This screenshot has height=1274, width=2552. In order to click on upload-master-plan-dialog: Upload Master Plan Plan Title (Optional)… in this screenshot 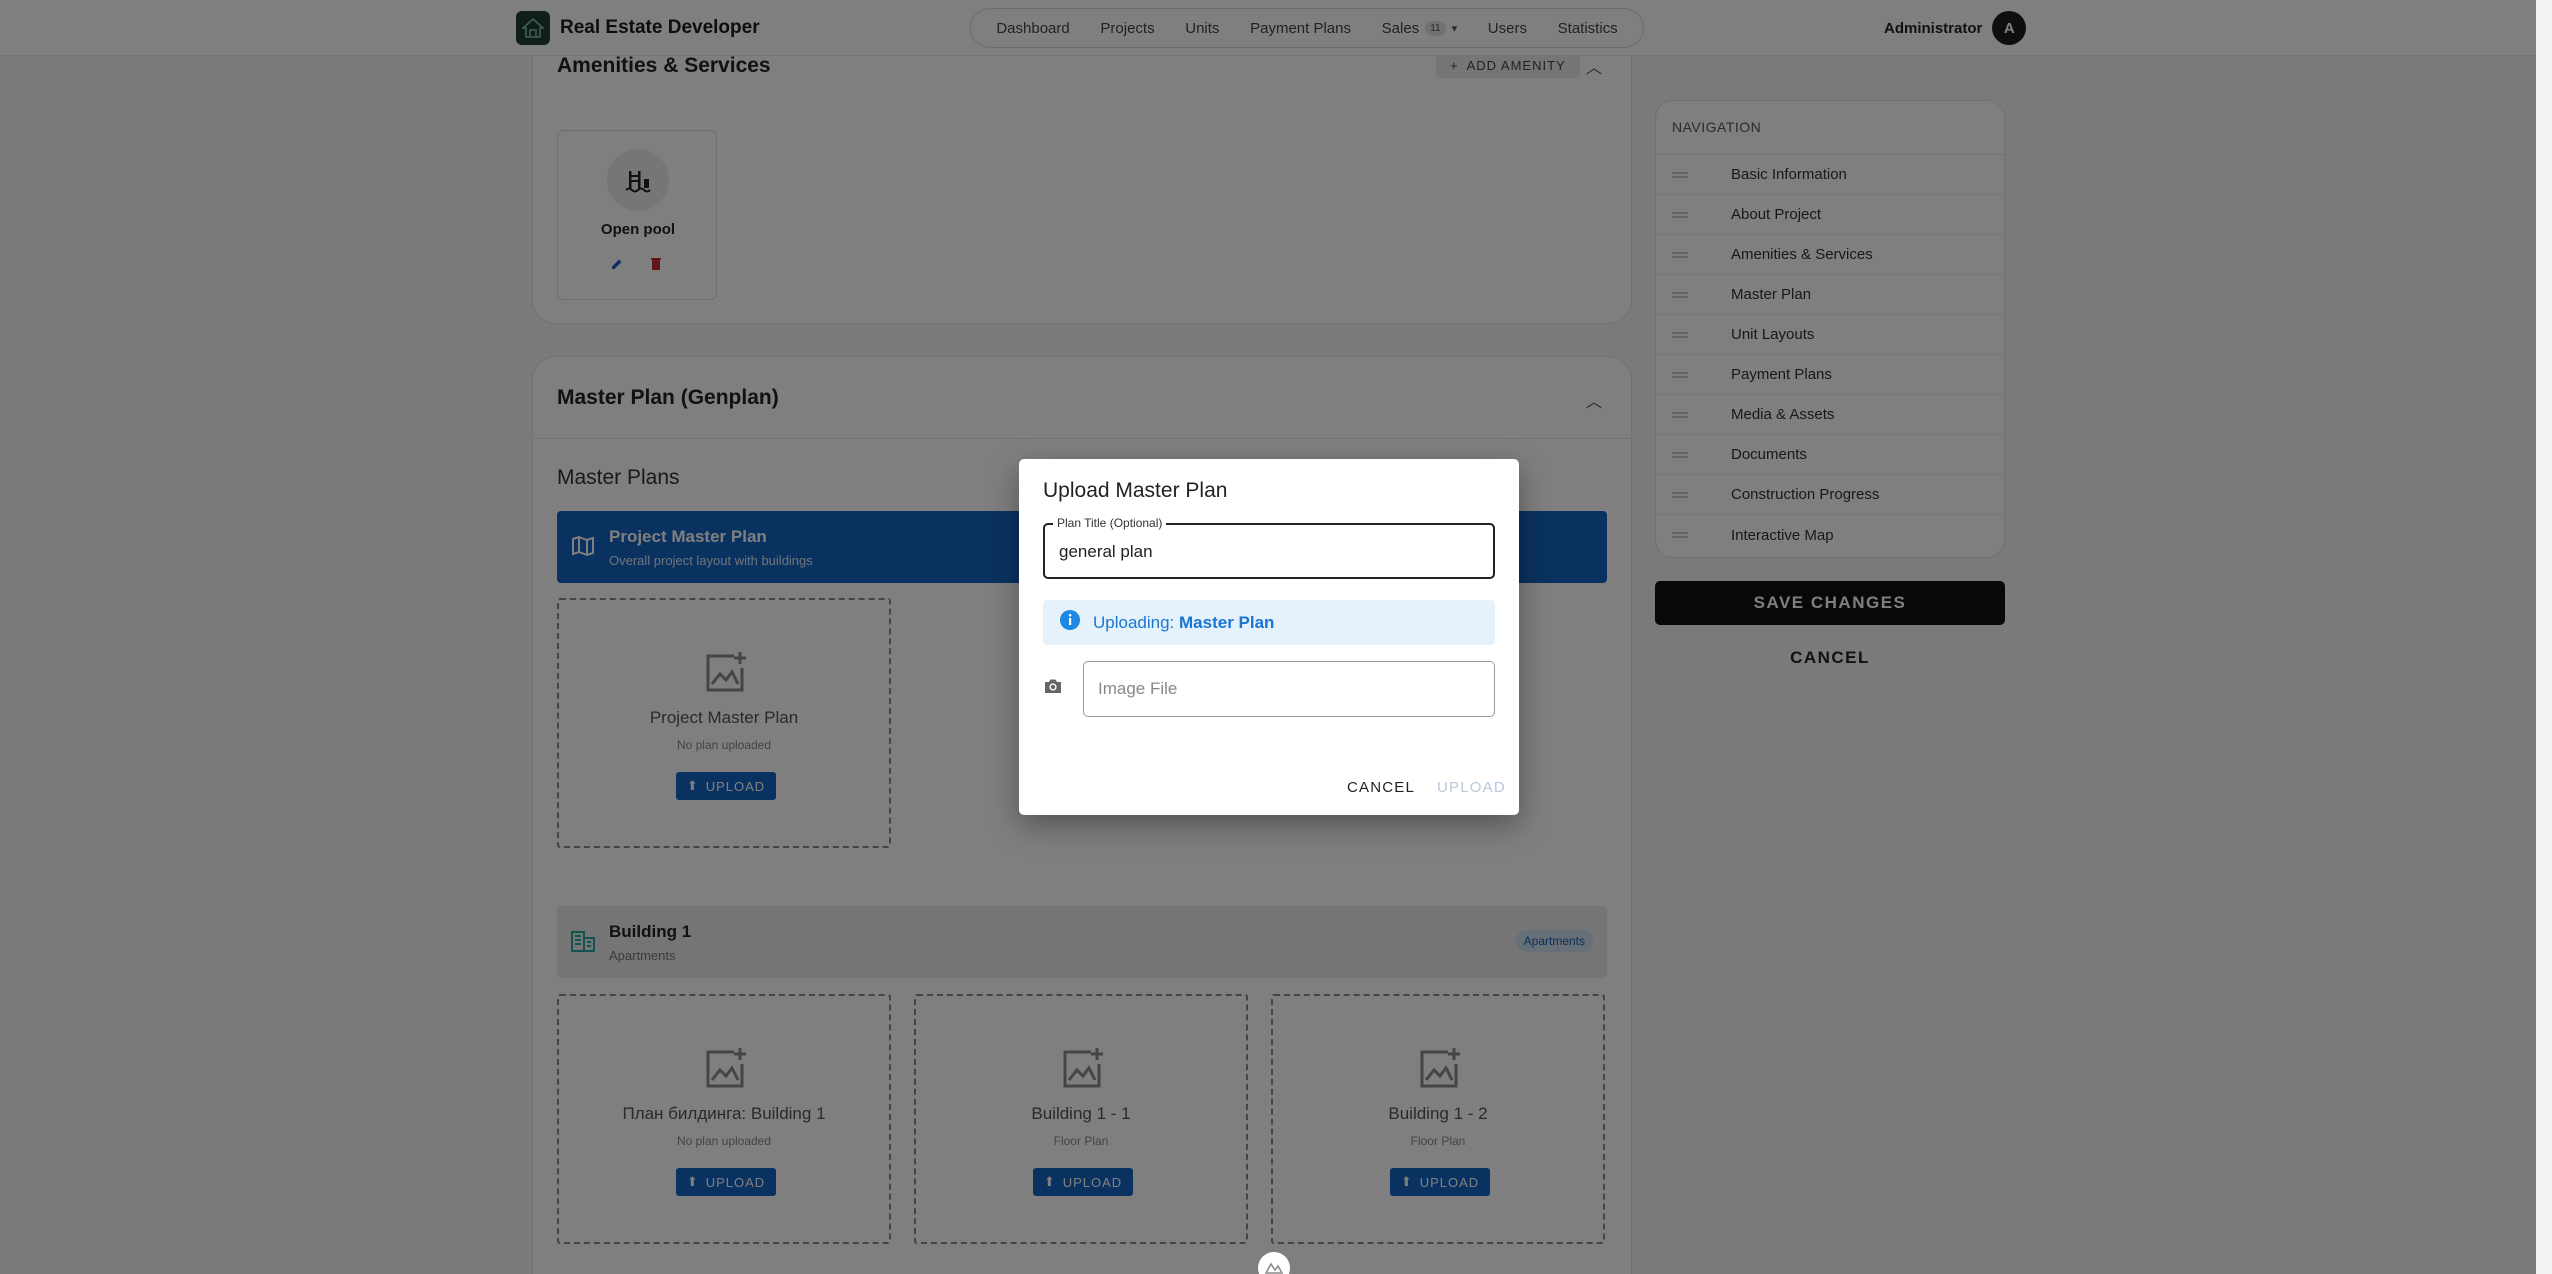, I will do `click(1269, 637)`.